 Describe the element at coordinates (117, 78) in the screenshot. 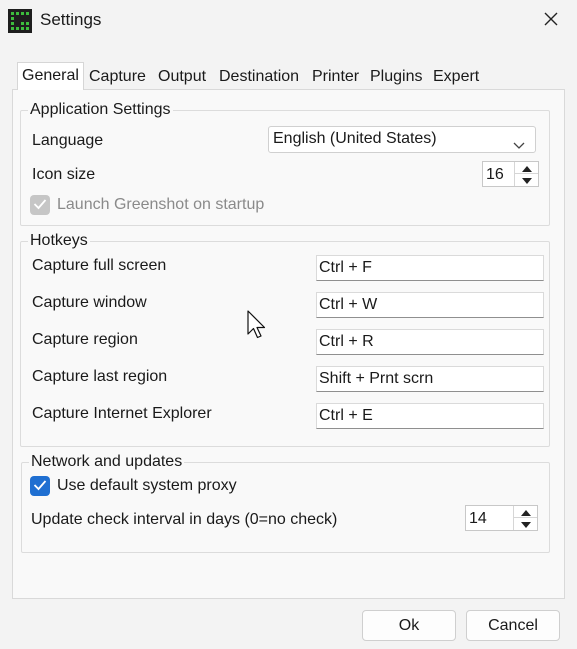

I see `tab-capture: Capture` at that location.